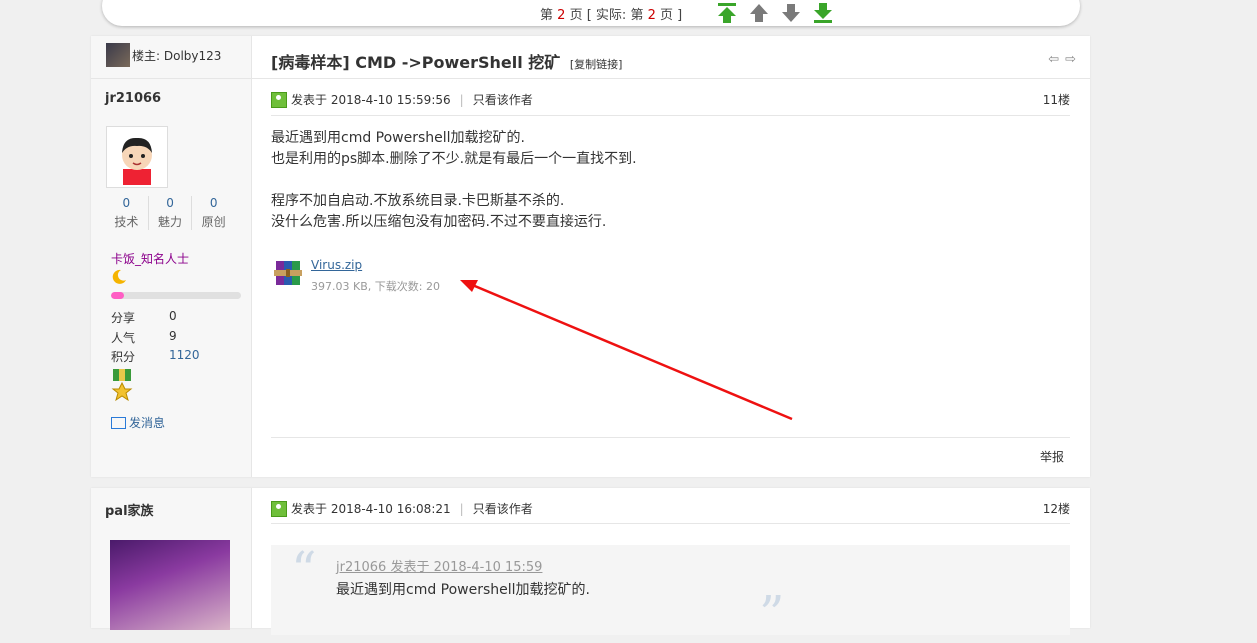 The height and width of the screenshot is (643, 1257). Describe the element at coordinates (1056, 508) in the screenshot. I see `floor-number: 12楼` at that location.